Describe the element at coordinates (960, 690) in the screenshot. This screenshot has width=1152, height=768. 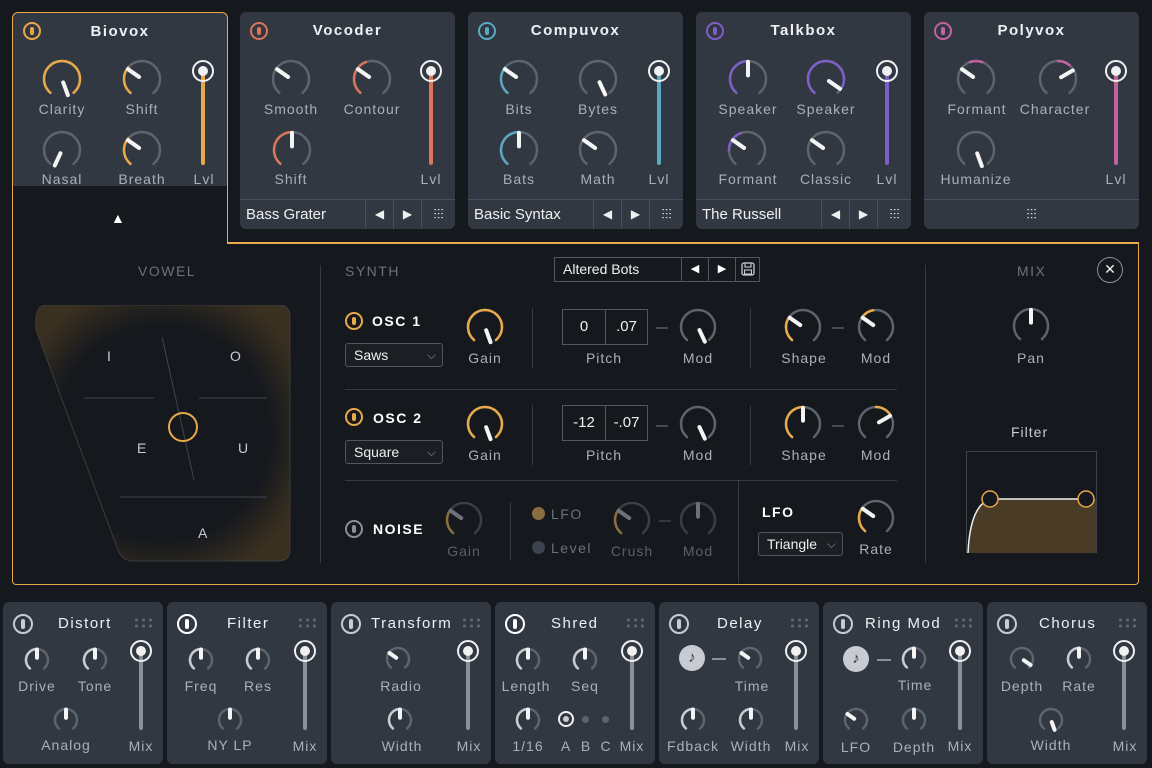
I see `ringmod-mix-track` at that location.